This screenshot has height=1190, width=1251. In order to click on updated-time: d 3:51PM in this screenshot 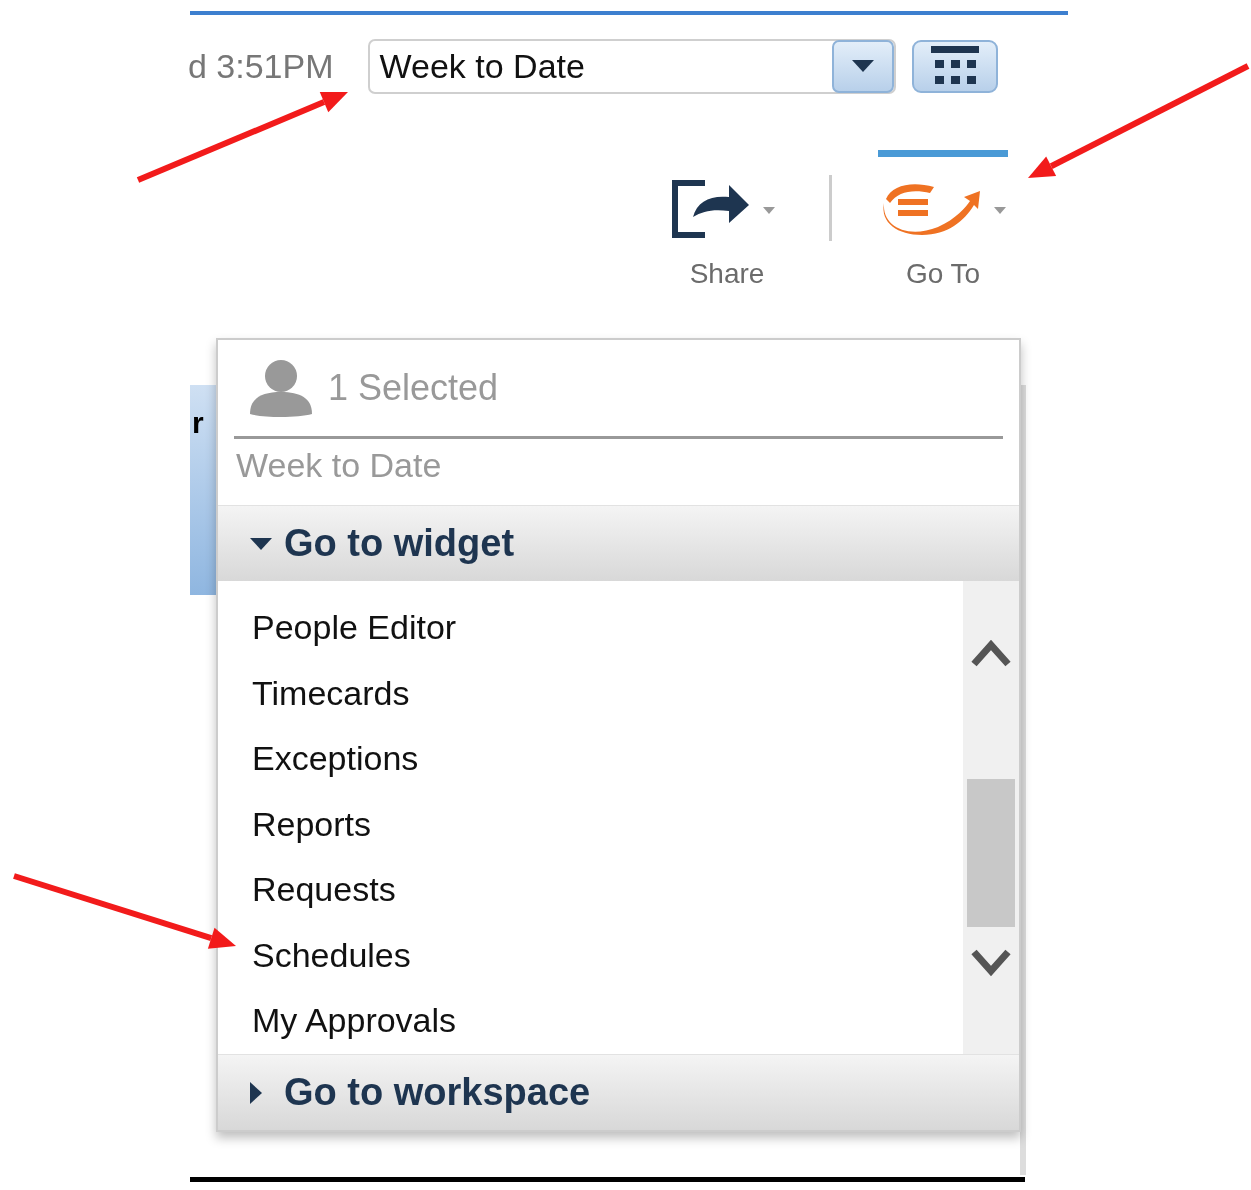, I will do `click(261, 66)`.